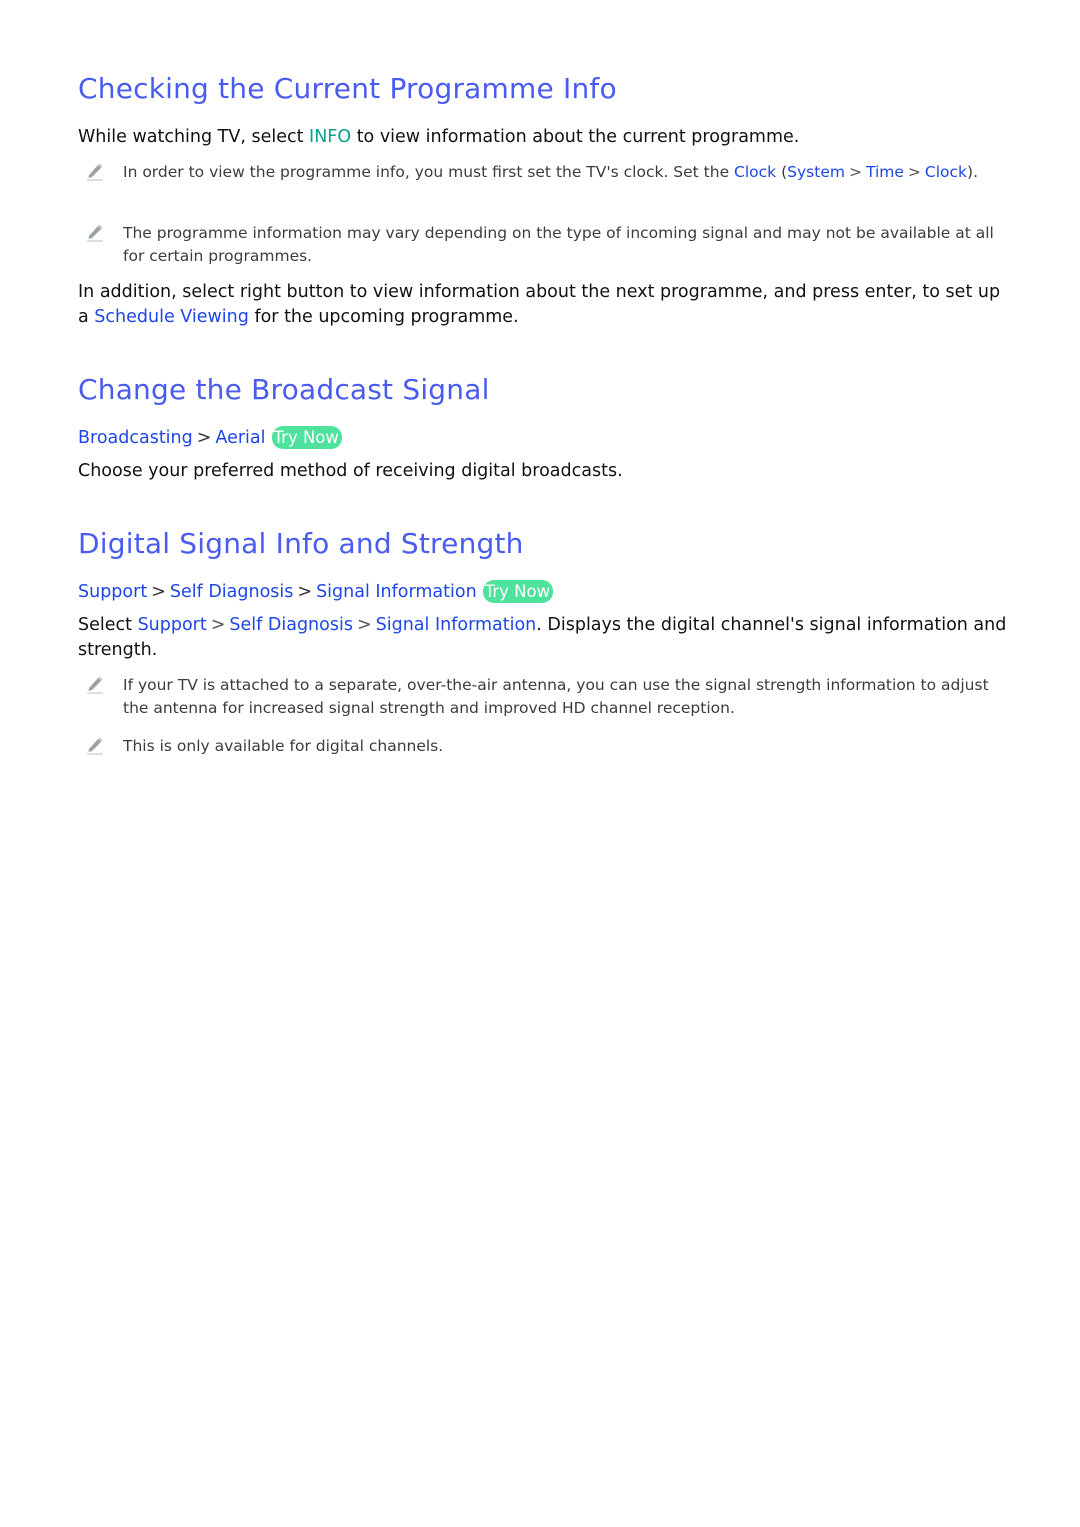  I want to click on section-title-programme-info: Checking the Current Programme Info, so click(347, 88).